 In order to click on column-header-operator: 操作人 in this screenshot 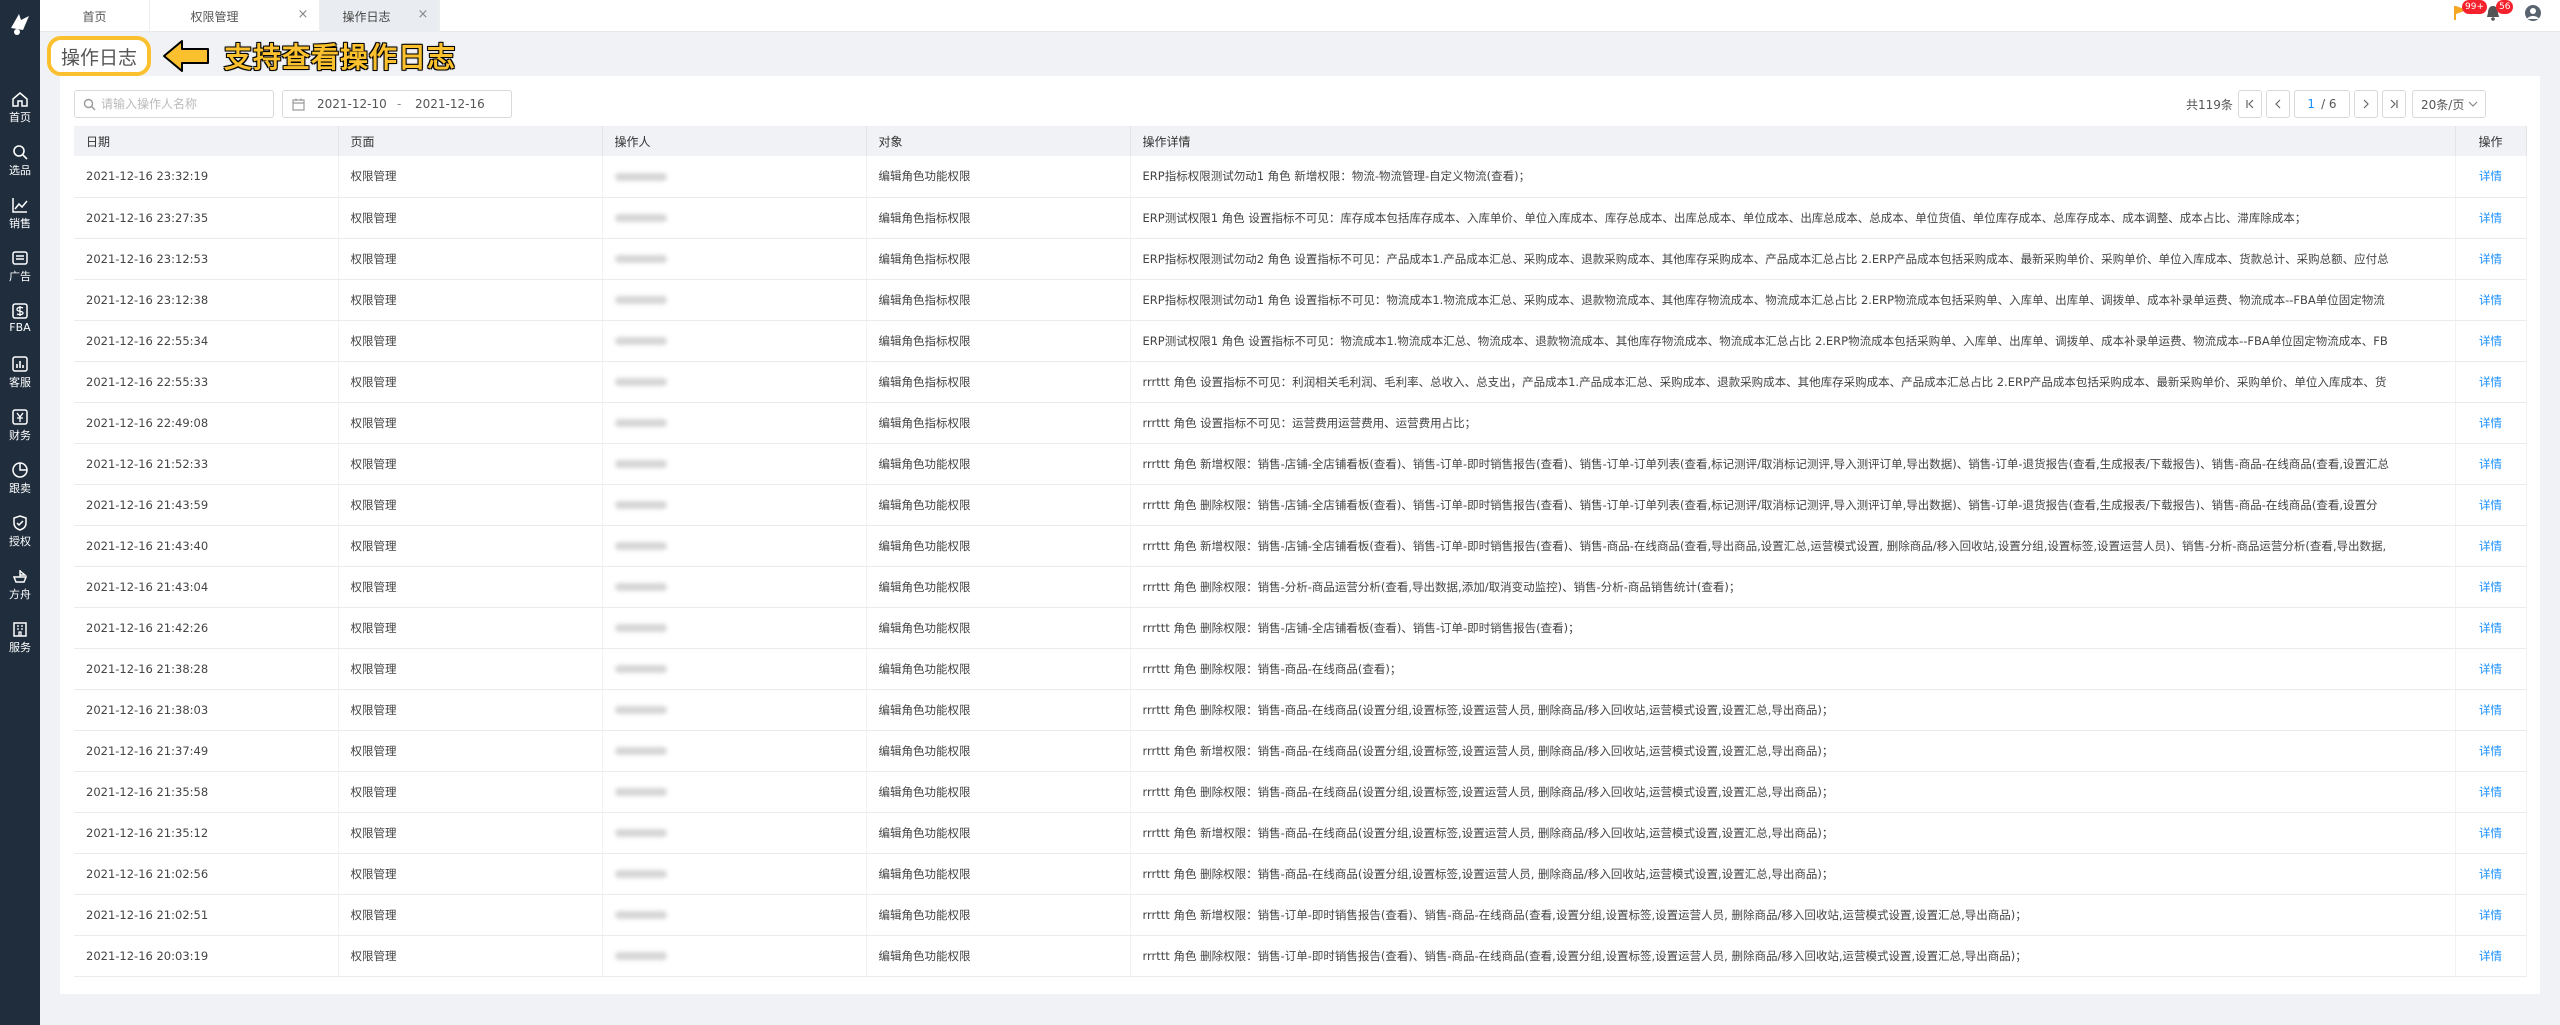, I will do `click(734, 141)`.